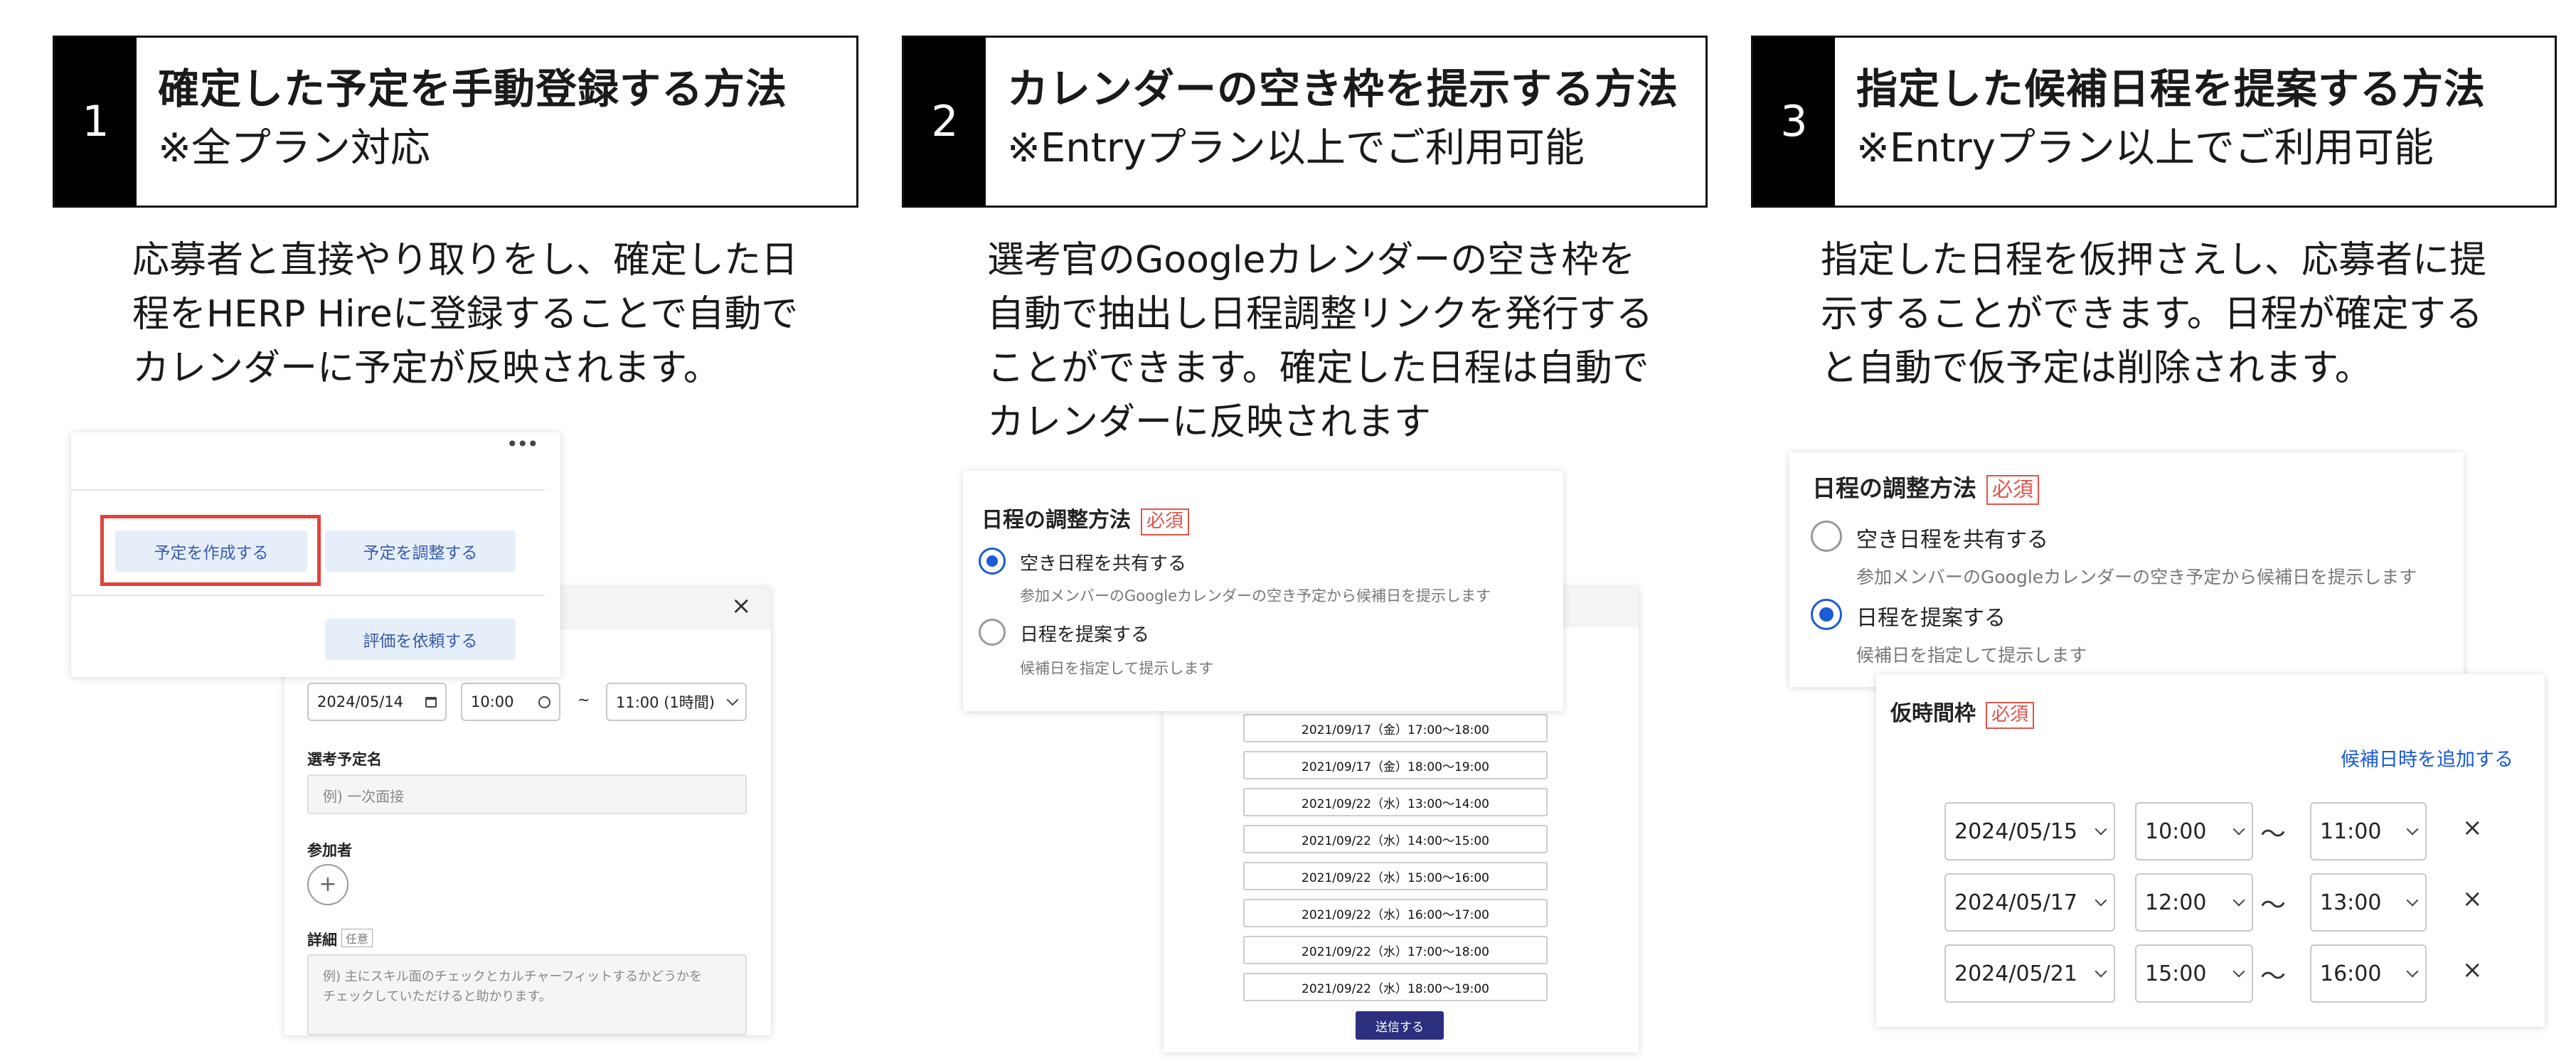 This screenshot has height=1061, width=2576. Describe the element at coordinates (420, 551) in the screenshot. I see `adjust-event-button: 予定を調整する` at that location.